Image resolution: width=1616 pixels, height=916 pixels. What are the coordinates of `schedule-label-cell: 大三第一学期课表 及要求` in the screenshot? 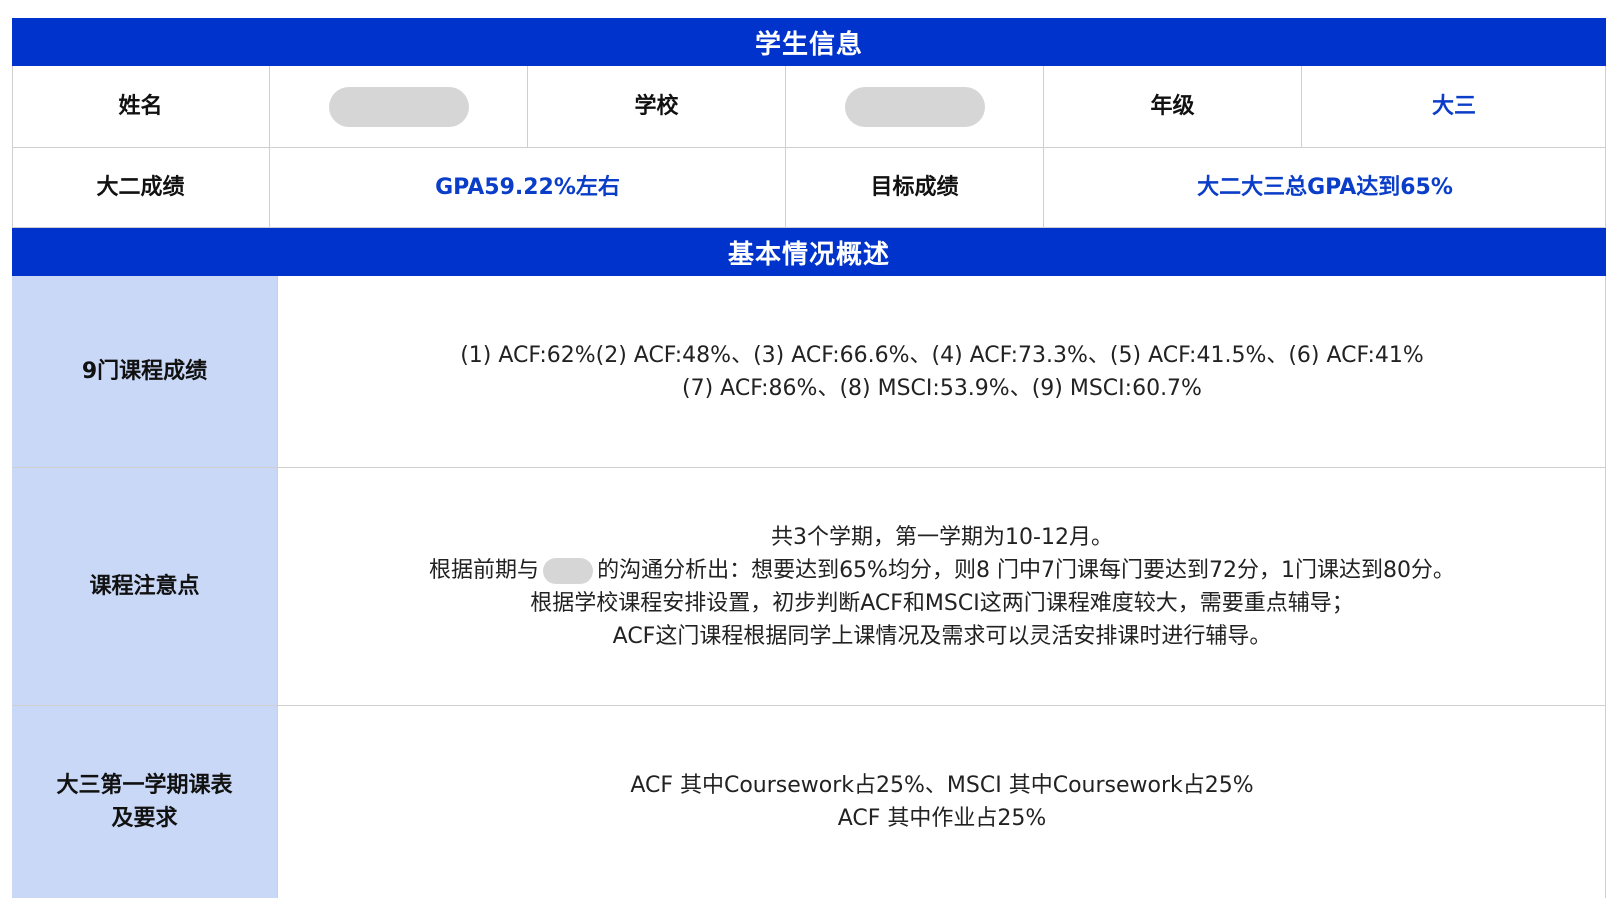 It's located at (145, 802).